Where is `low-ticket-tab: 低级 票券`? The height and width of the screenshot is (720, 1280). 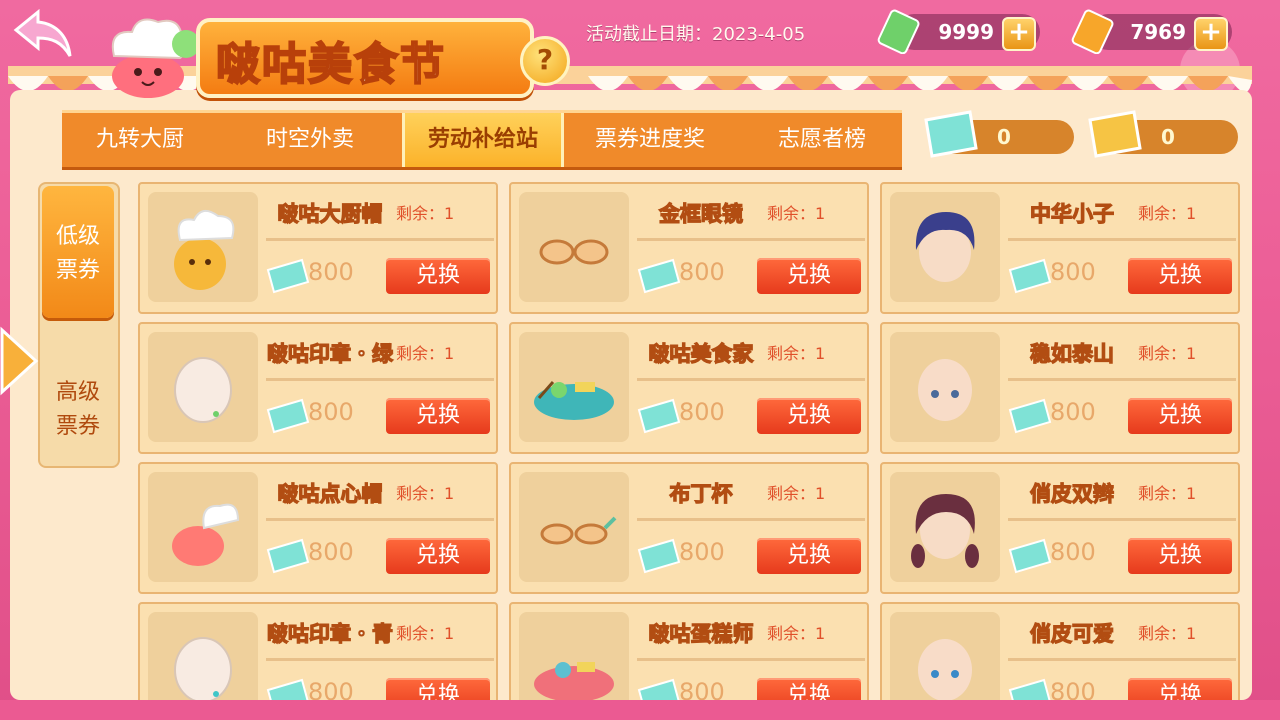
low-ticket-tab: 低级 票券 is located at coordinates (78, 252).